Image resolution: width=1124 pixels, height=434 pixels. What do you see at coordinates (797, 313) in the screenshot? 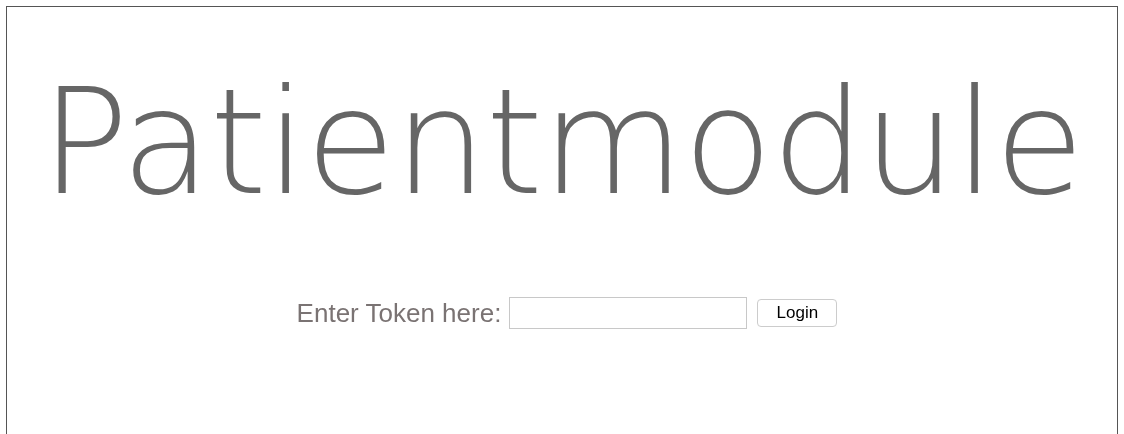
I see `login-button: Login` at bounding box center [797, 313].